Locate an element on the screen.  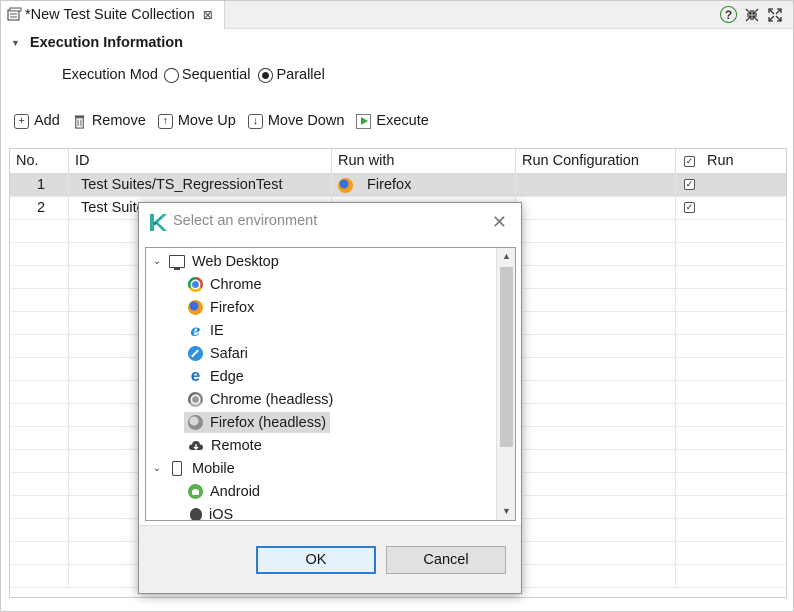
column-header-no: No. is located at coordinates (39, 161).